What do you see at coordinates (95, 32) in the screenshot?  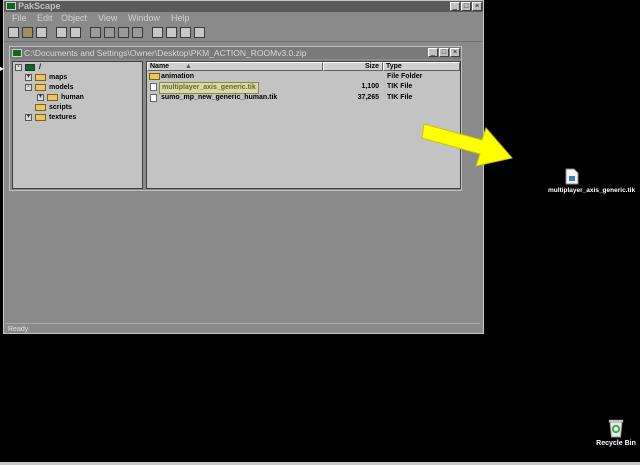 I see `cut-icon` at bounding box center [95, 32].